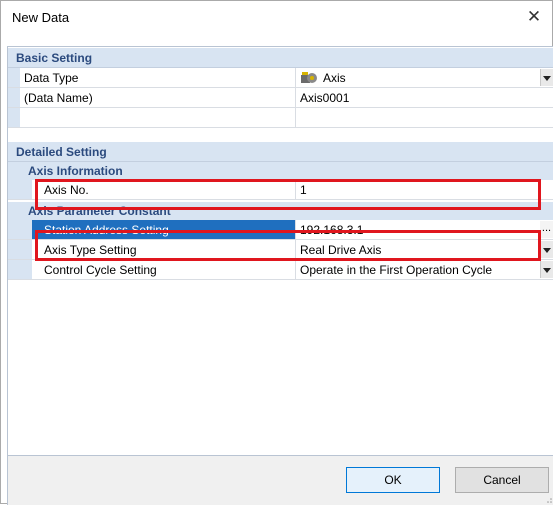 The image size is (553, 505). What do you see at coordinates (41, 17) in the screenshot?
I see `dialog-title: New Data` at bounding box center [41, 17].